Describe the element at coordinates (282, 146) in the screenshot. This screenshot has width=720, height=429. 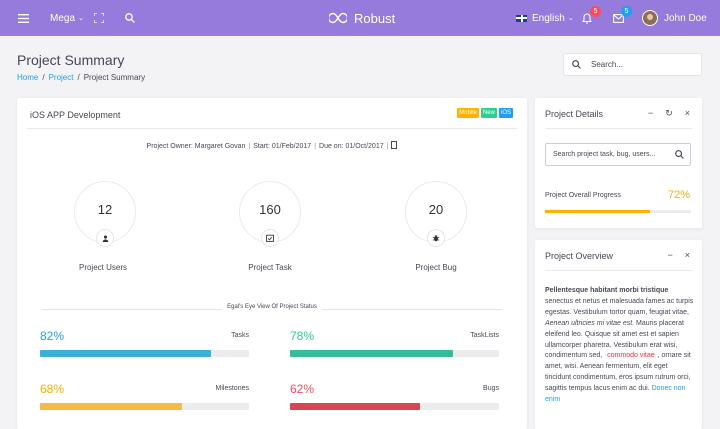
I see `project-start: Start: 01/Feb/2017` at that location.